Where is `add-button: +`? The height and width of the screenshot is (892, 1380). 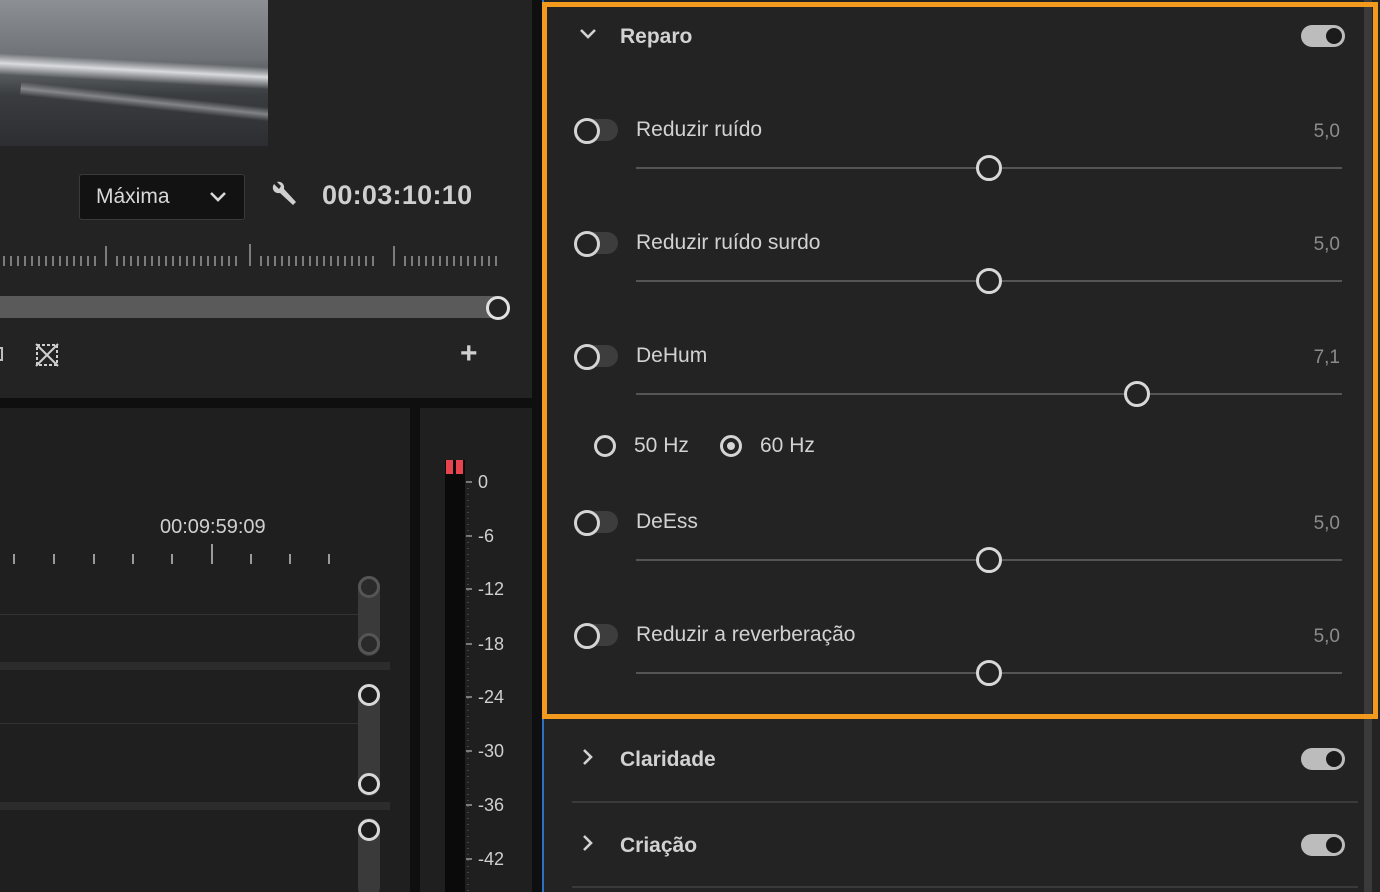
add-button: + is located at coordinates (469, 354).